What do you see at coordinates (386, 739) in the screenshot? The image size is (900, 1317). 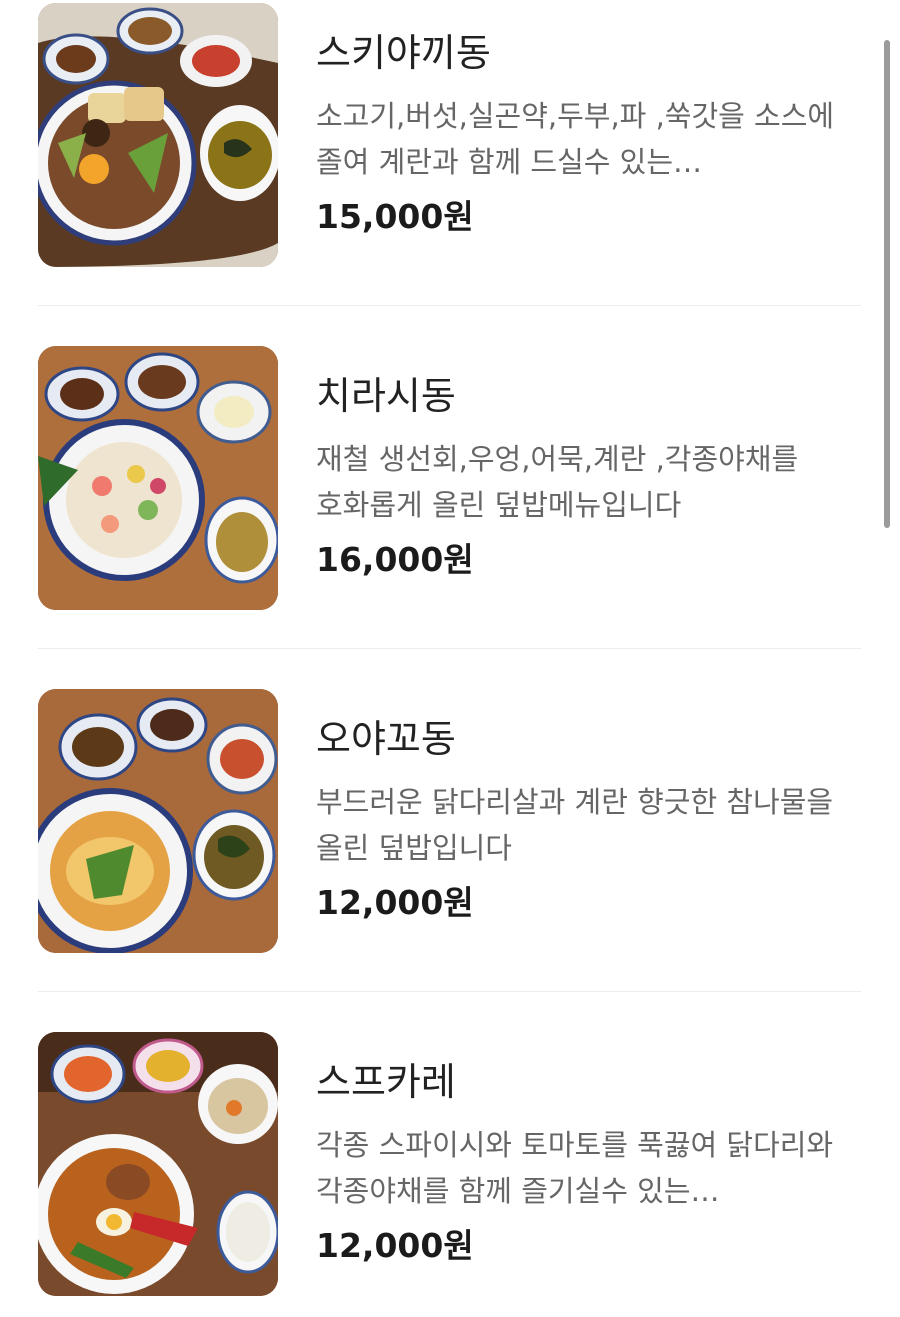 I see `menu-item-name: 오야꼬동` at bounding box center [386, 739].